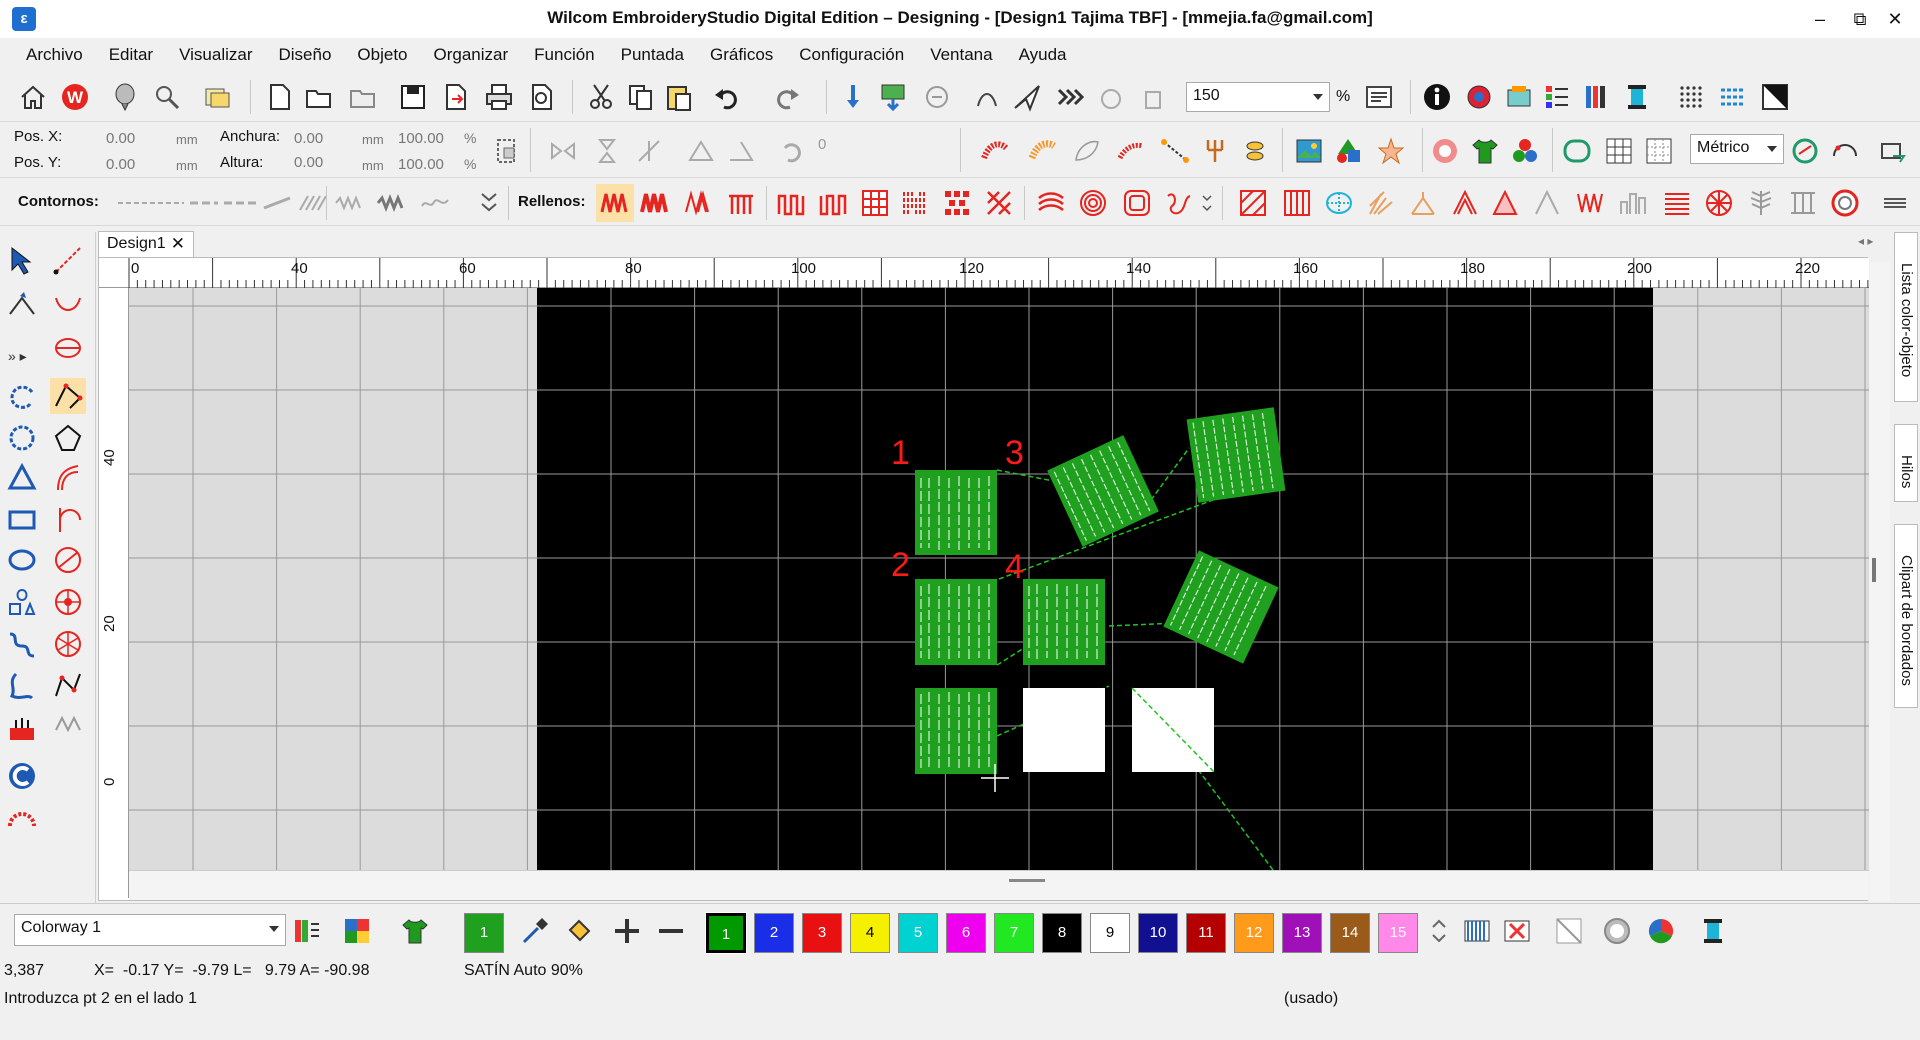 The width and height of the screenshot is (1920, 1040). I want to click on menu-configuracion: Configuración, so click(851, 55).